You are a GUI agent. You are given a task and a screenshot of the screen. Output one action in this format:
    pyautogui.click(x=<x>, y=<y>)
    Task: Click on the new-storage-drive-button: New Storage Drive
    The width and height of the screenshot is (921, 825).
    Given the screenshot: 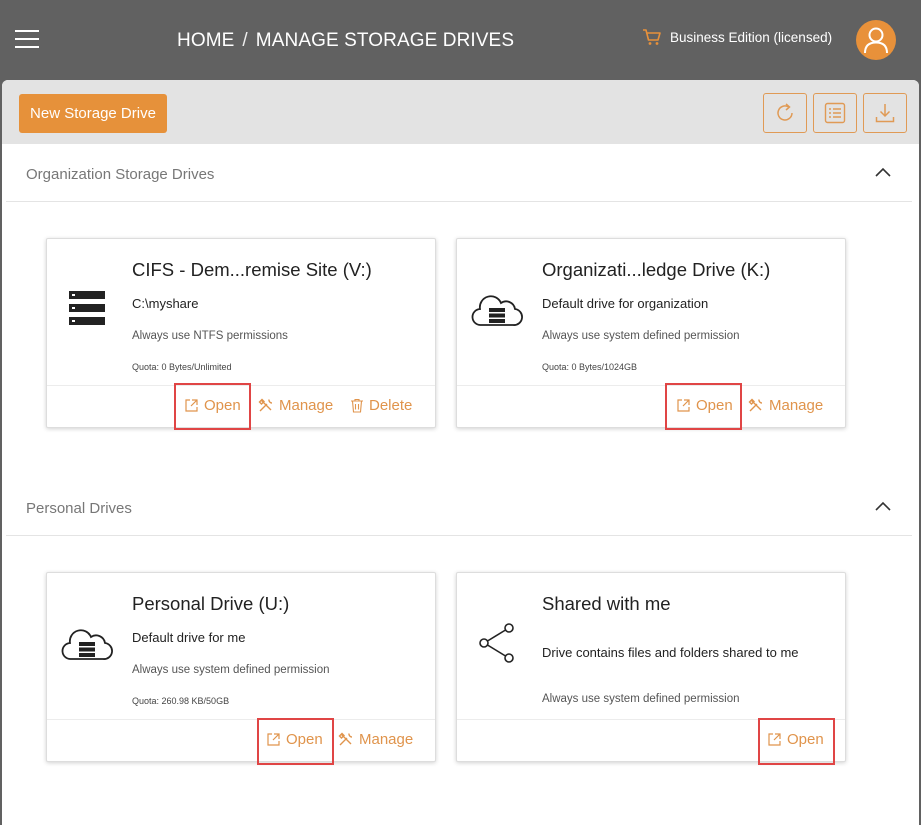 What is the action you would take?
    pyautogui.click(x=93, y=113)
    